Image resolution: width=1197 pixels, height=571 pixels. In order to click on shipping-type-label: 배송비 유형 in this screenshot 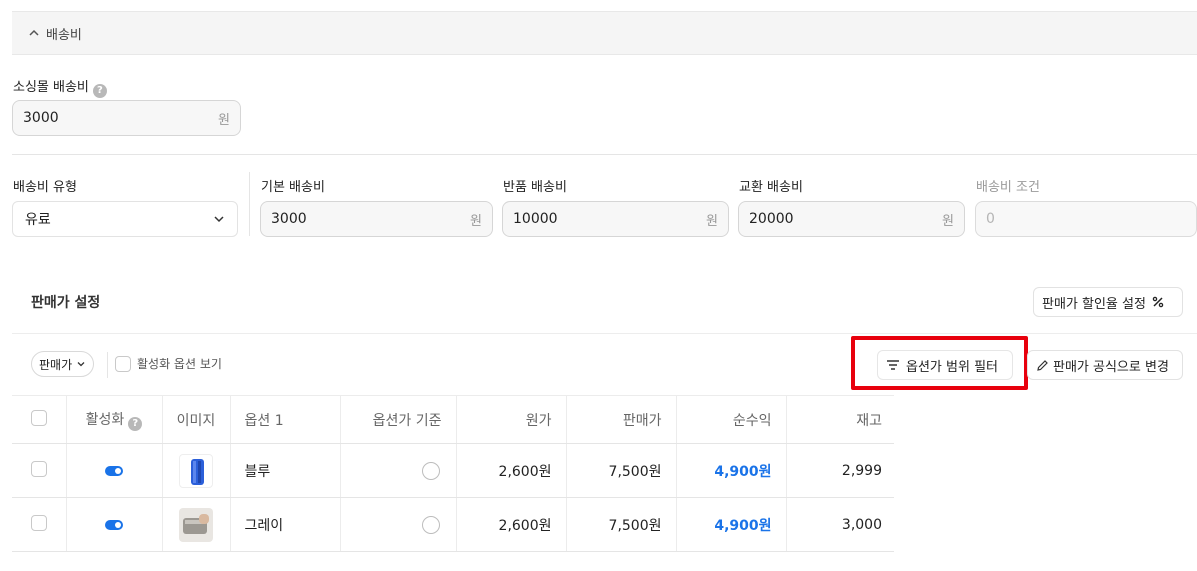, I will do `click(45, 187)`.